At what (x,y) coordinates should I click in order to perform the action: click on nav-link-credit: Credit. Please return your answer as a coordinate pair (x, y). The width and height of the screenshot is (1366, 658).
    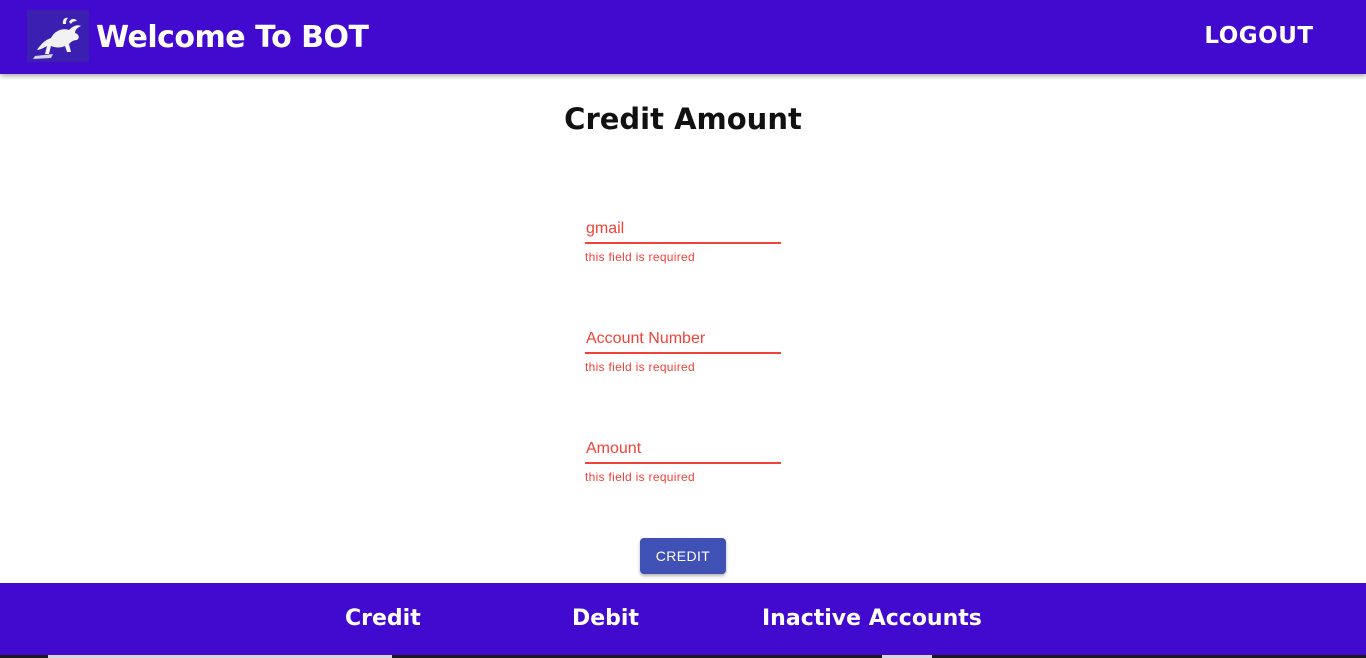
    Looking at the image, I should click on (383, 619).